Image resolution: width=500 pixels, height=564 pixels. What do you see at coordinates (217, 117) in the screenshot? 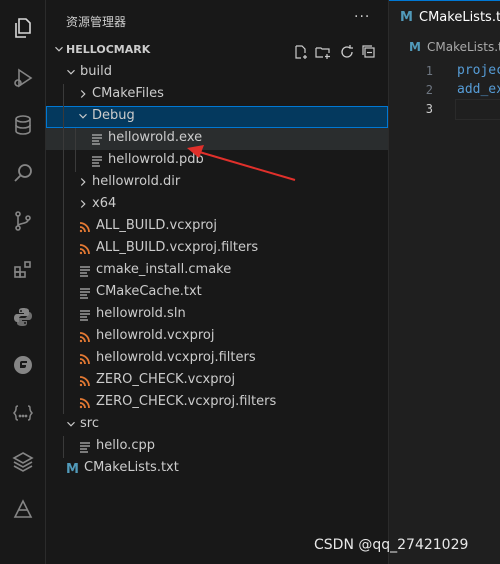
I see `folder-debug: Debug` at bounding box center [217, 117].